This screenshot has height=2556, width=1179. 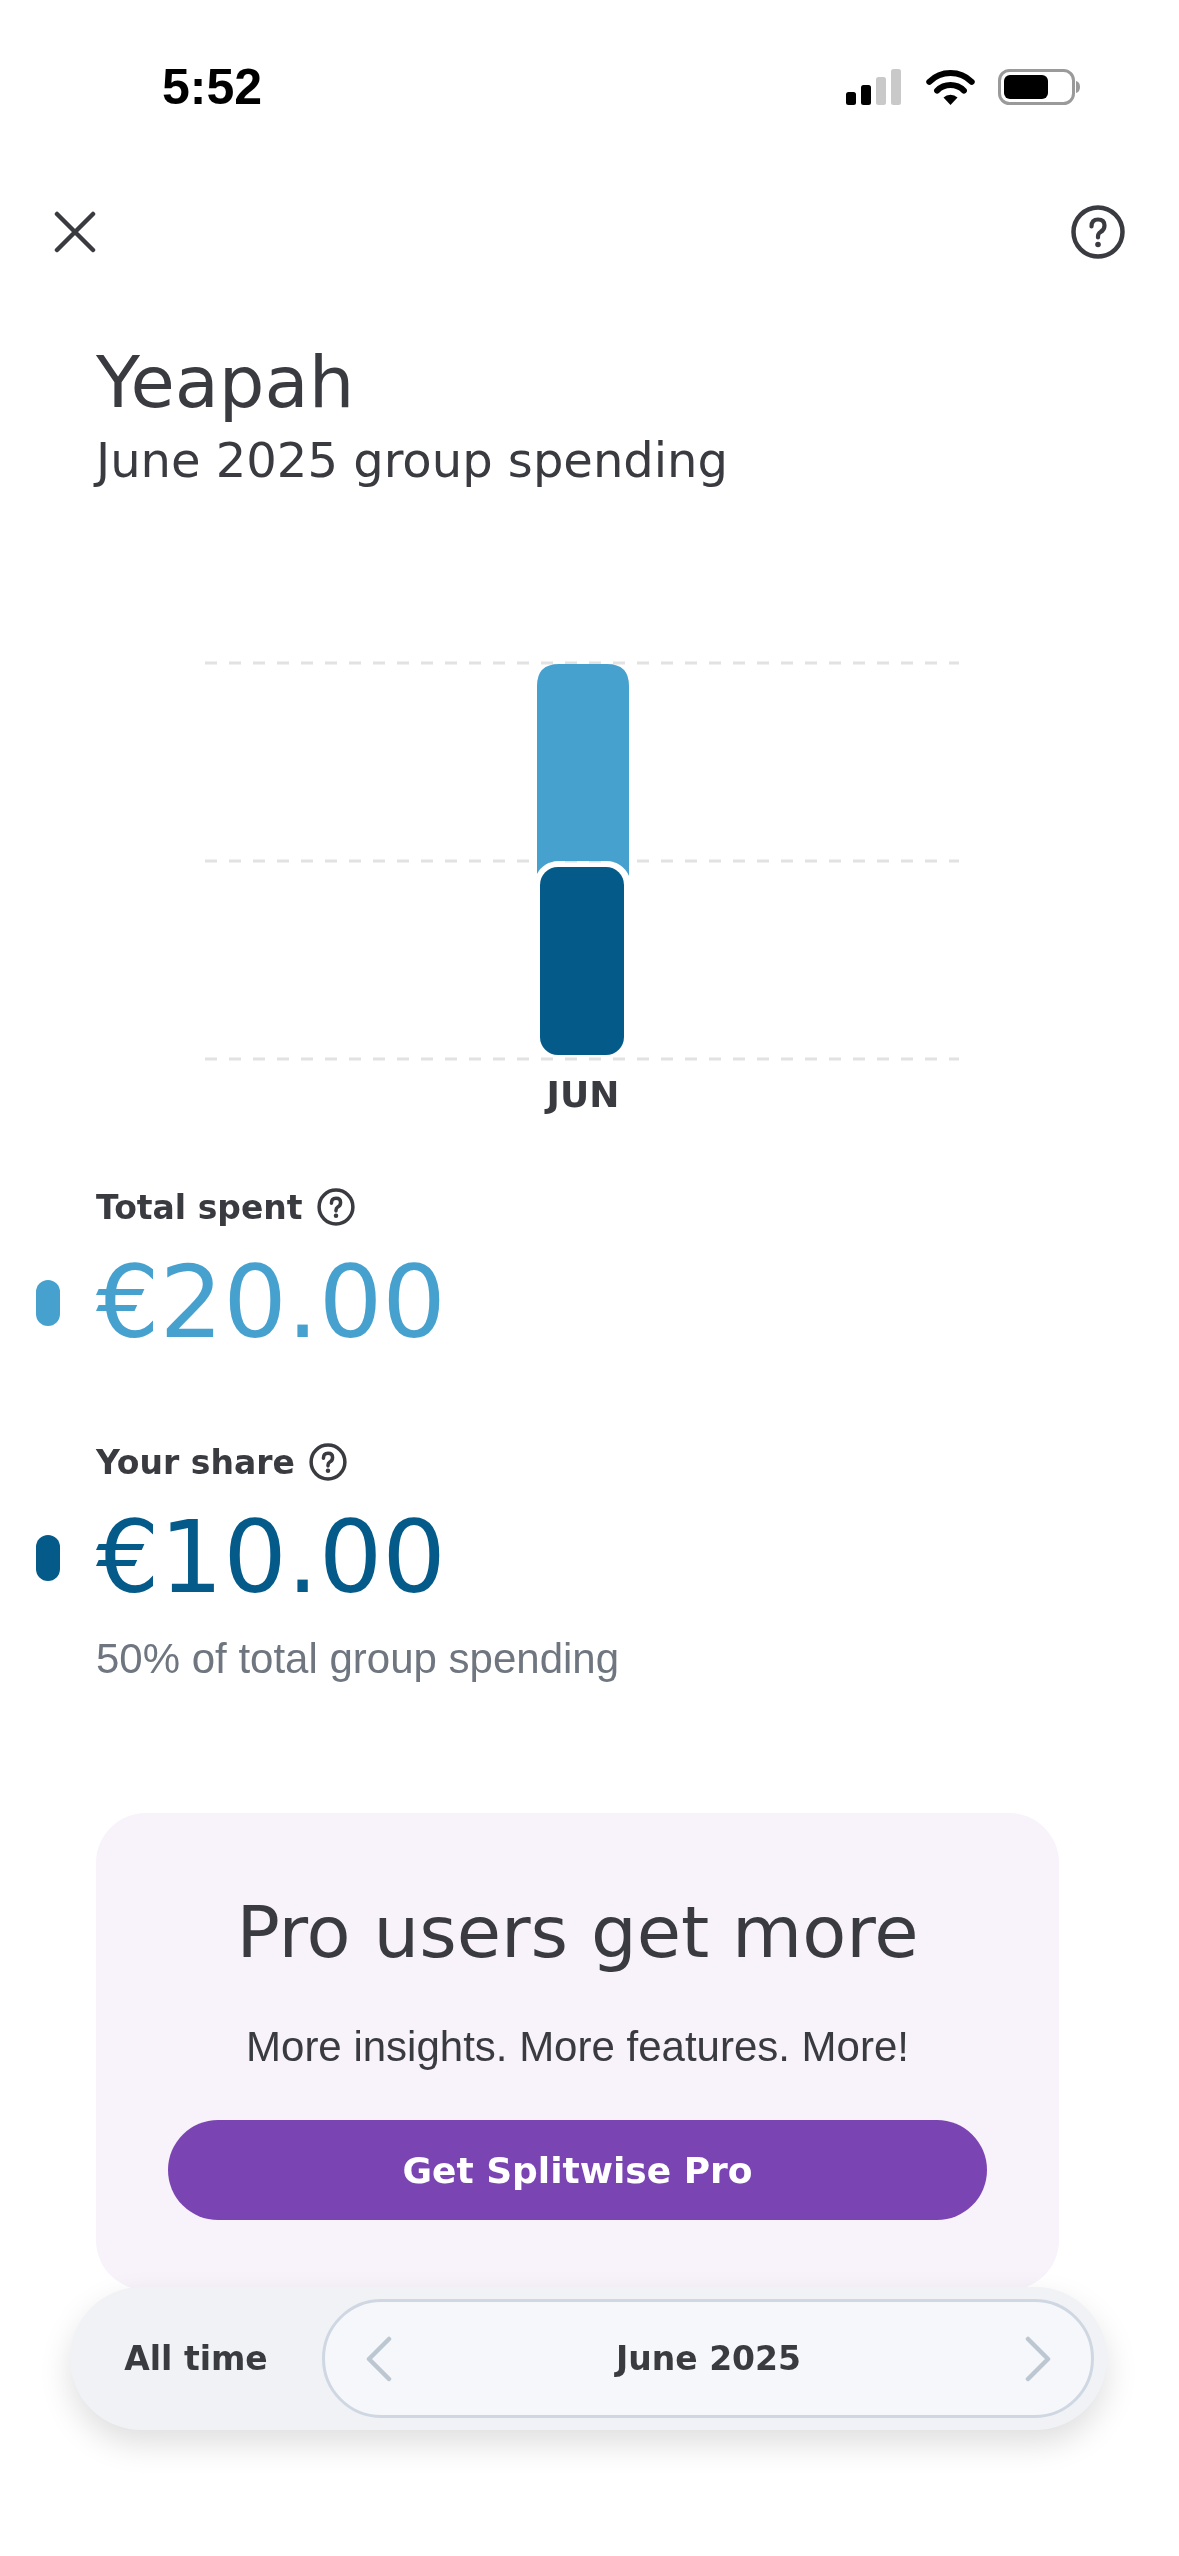 What do you see at coordinates (577, 2170) in the screenshot?
I see `get-pro-button: Get Splitwise Pro` at bounding box center [577, 2170].